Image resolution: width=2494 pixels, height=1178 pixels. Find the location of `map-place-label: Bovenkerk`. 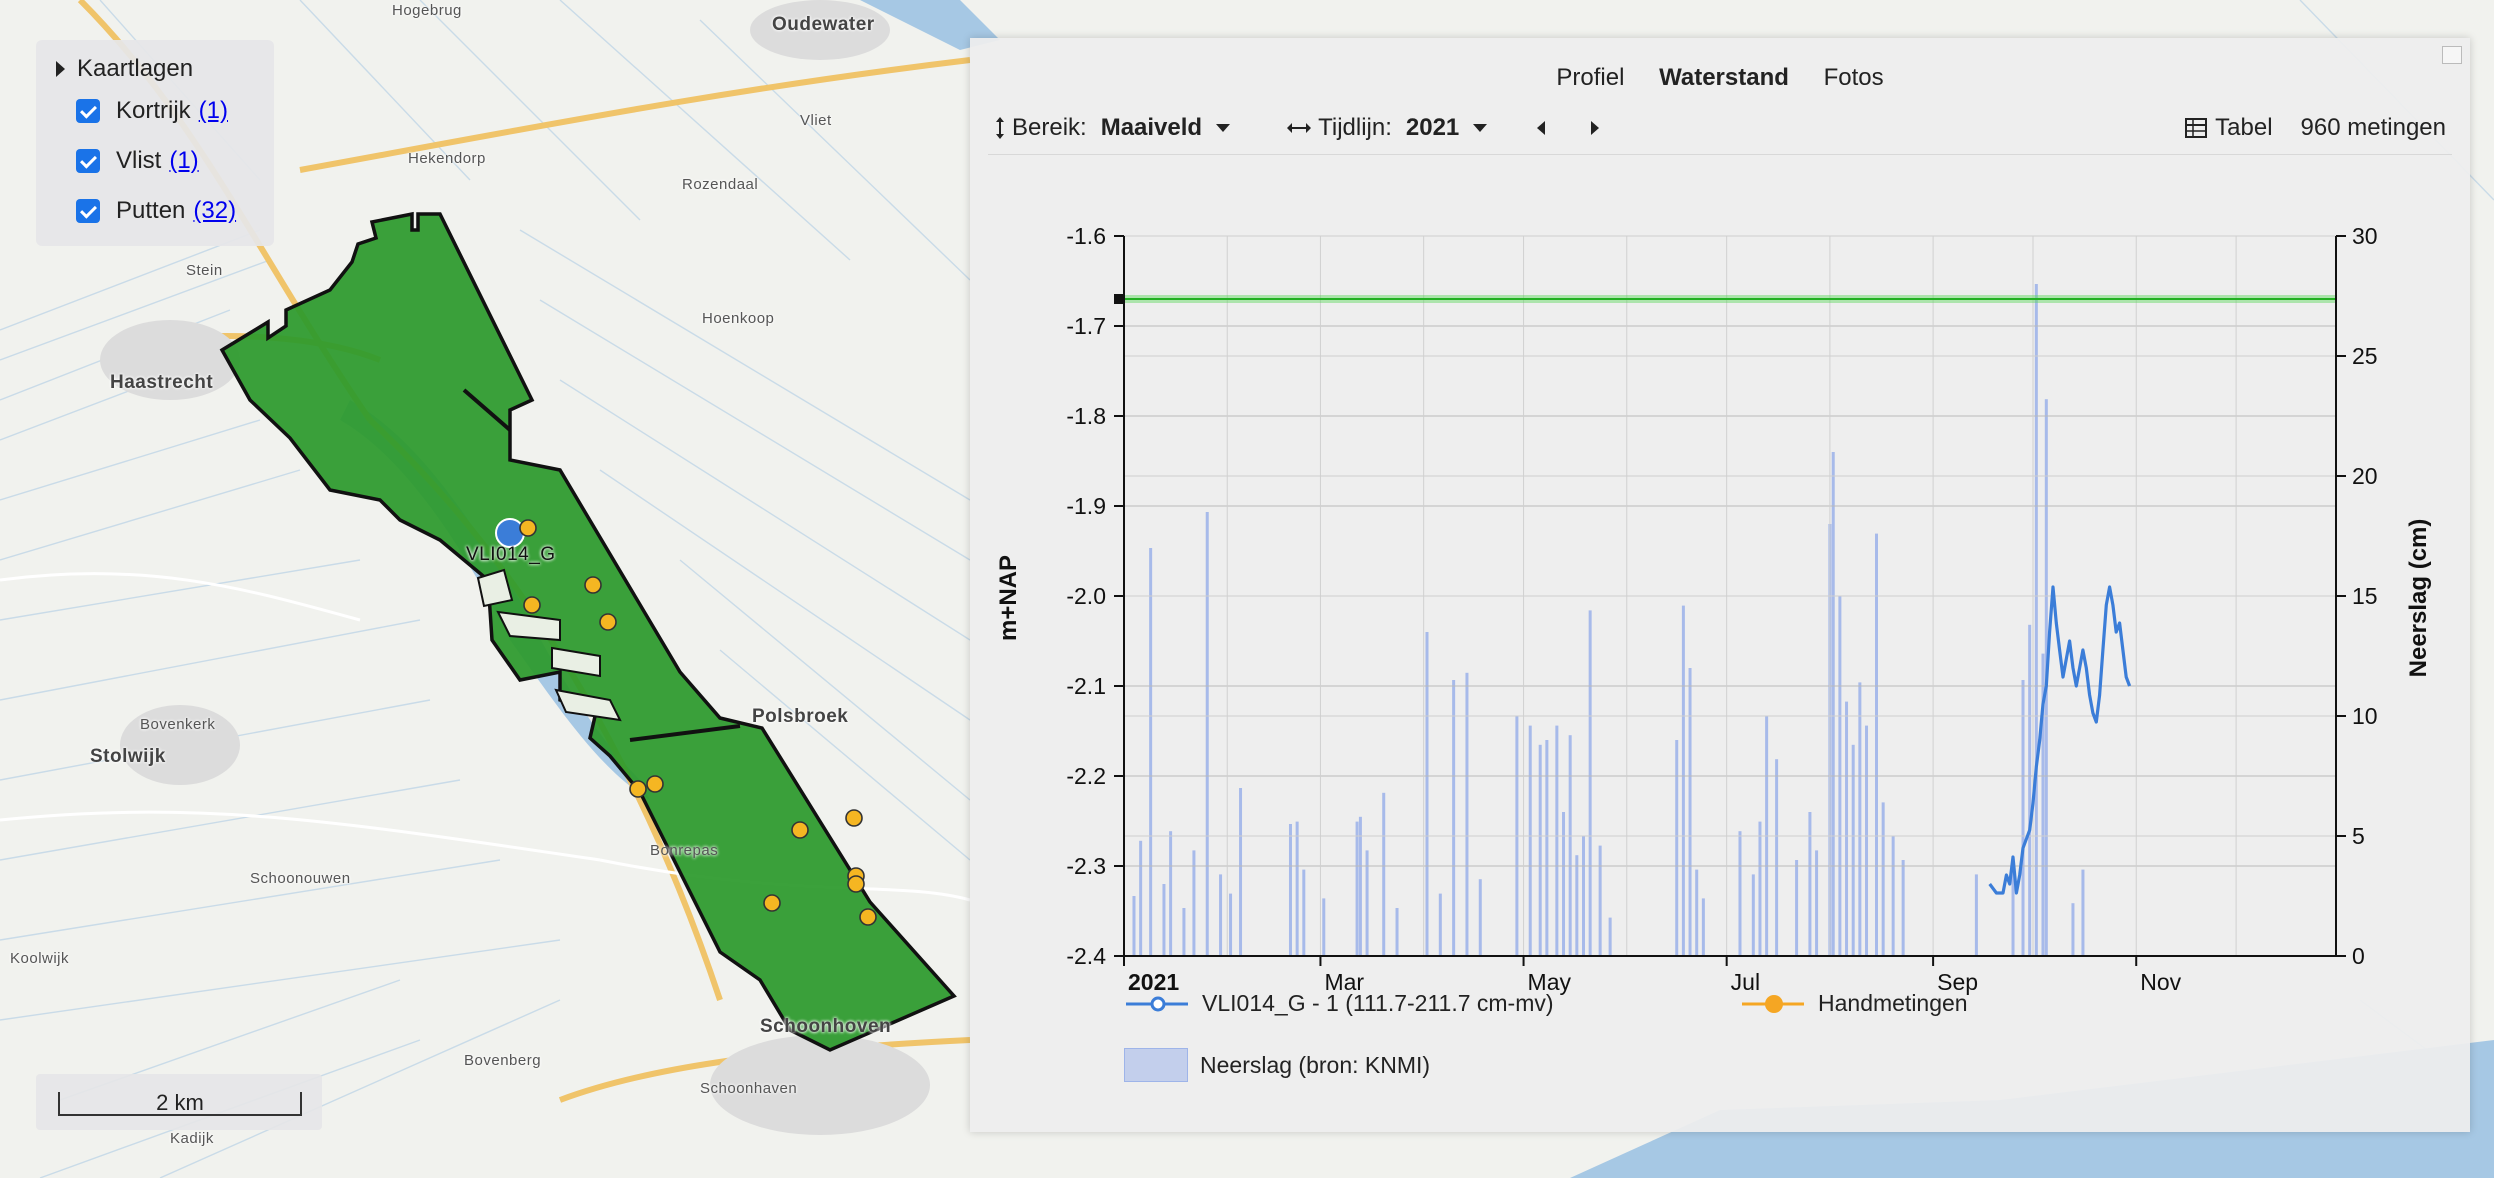

map-place-label: Bovenkerk is located at coordinates (178, 724).